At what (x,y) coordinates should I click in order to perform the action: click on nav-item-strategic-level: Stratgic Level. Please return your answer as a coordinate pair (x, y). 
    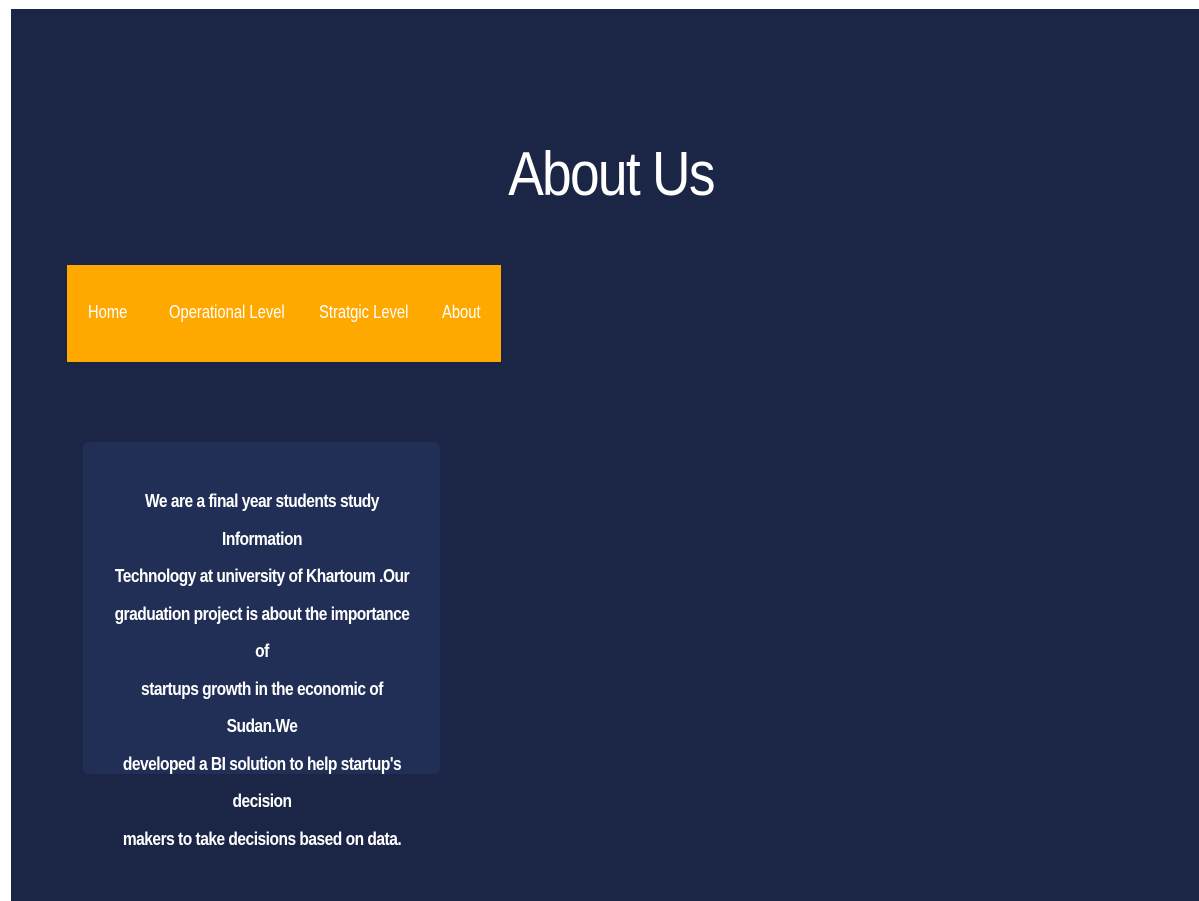
    Looking at the image, I should click on (363, 312).